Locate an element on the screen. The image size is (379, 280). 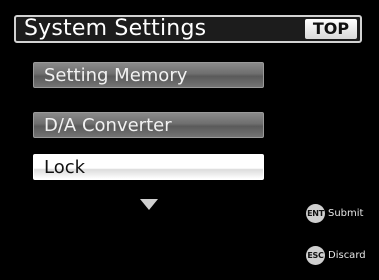
submit-hint: ENT Submit is located at coordinates (334, 213).